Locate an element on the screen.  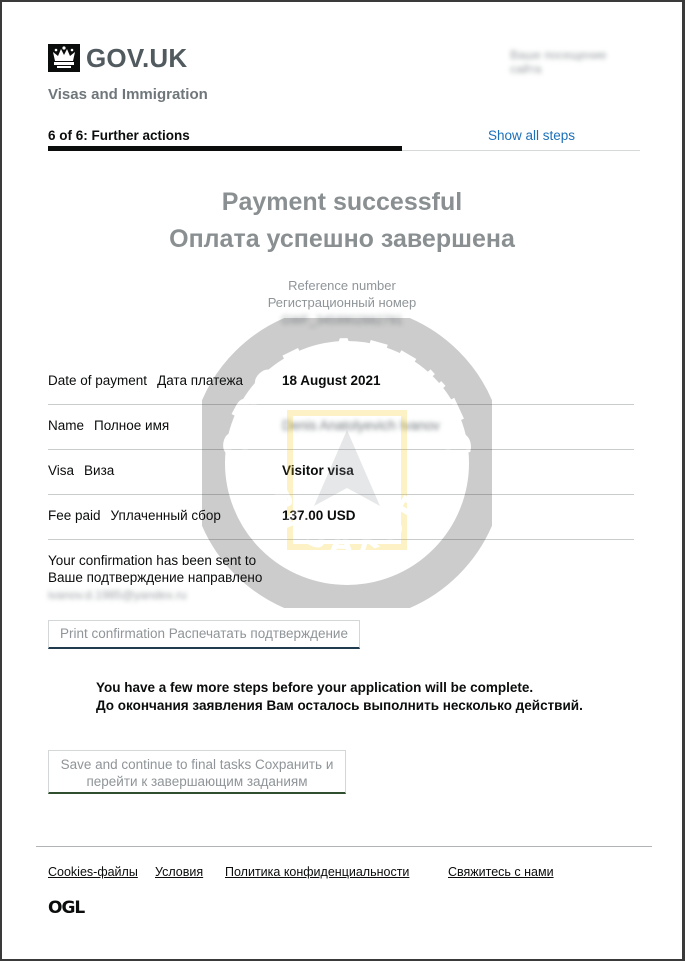
summary-row-name: Name Полное имя Denis Anatolyevich Ivanov is located at coordinates (341, 427).